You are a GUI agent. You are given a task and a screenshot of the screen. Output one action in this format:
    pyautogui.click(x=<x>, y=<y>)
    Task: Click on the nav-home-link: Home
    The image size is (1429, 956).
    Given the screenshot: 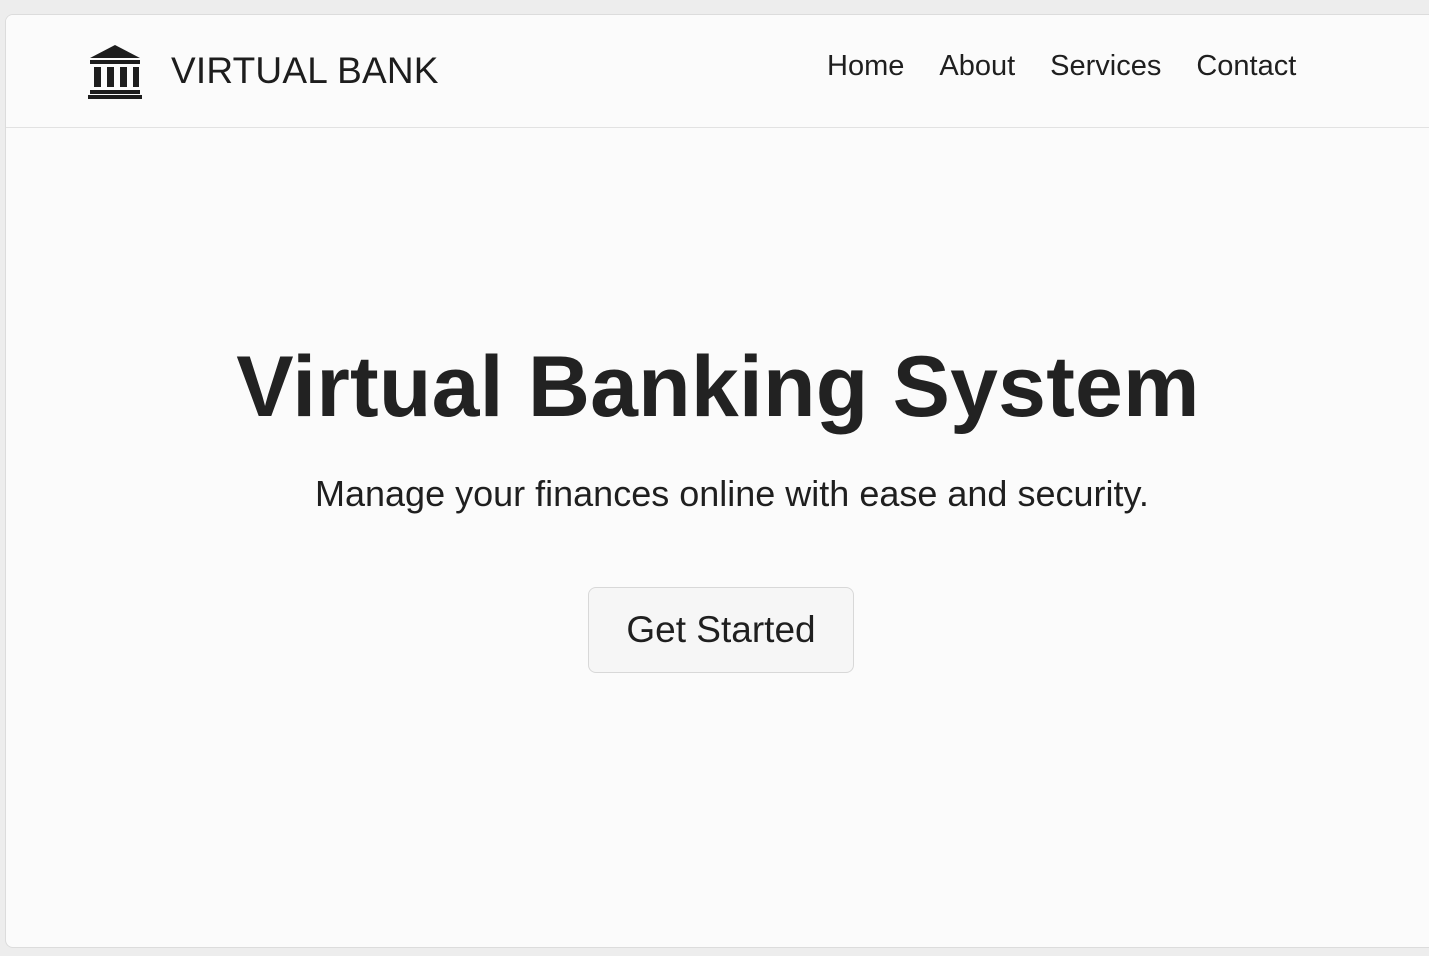 What is the action you would take?
    pyautogui.click(x=865, y=66)
    